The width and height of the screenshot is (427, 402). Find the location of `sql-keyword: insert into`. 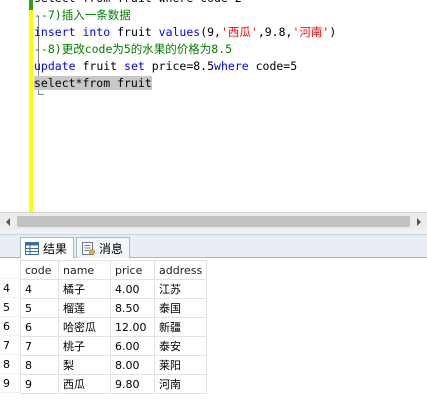

sql-keyword: insert into is located at coordinates (72, 32).